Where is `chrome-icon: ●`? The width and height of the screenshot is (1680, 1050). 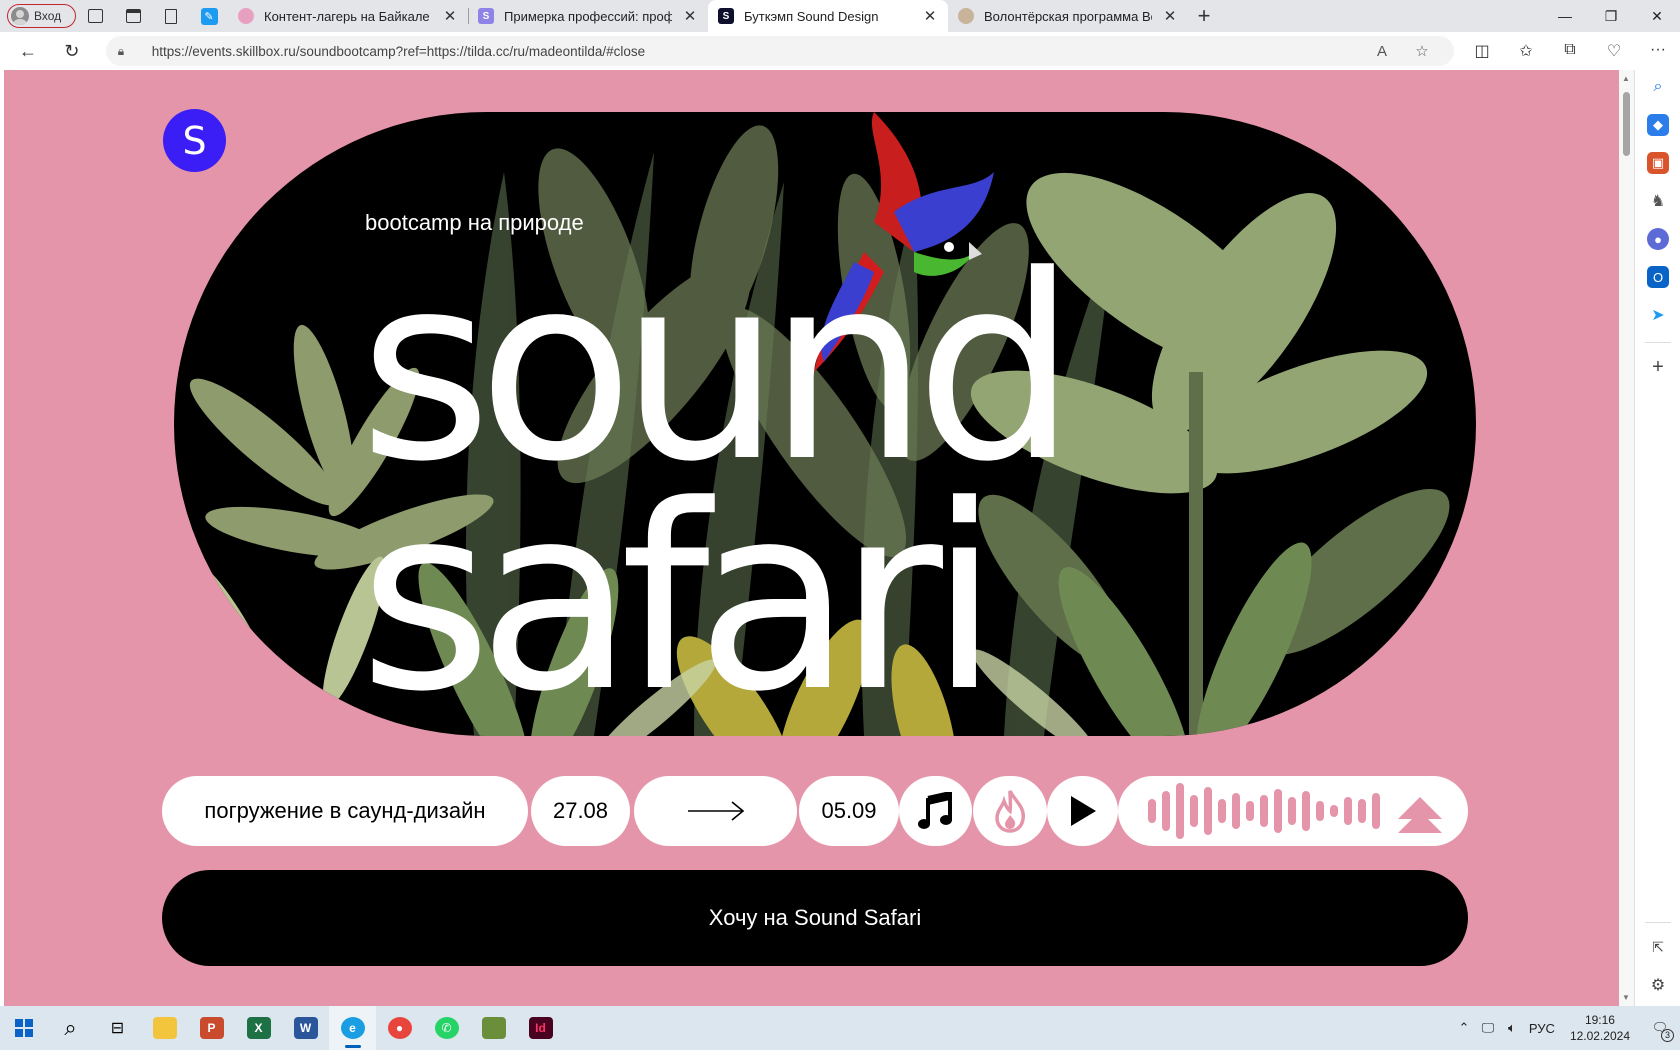
chrome-icon: ● is located at coordinates (399, 1028).